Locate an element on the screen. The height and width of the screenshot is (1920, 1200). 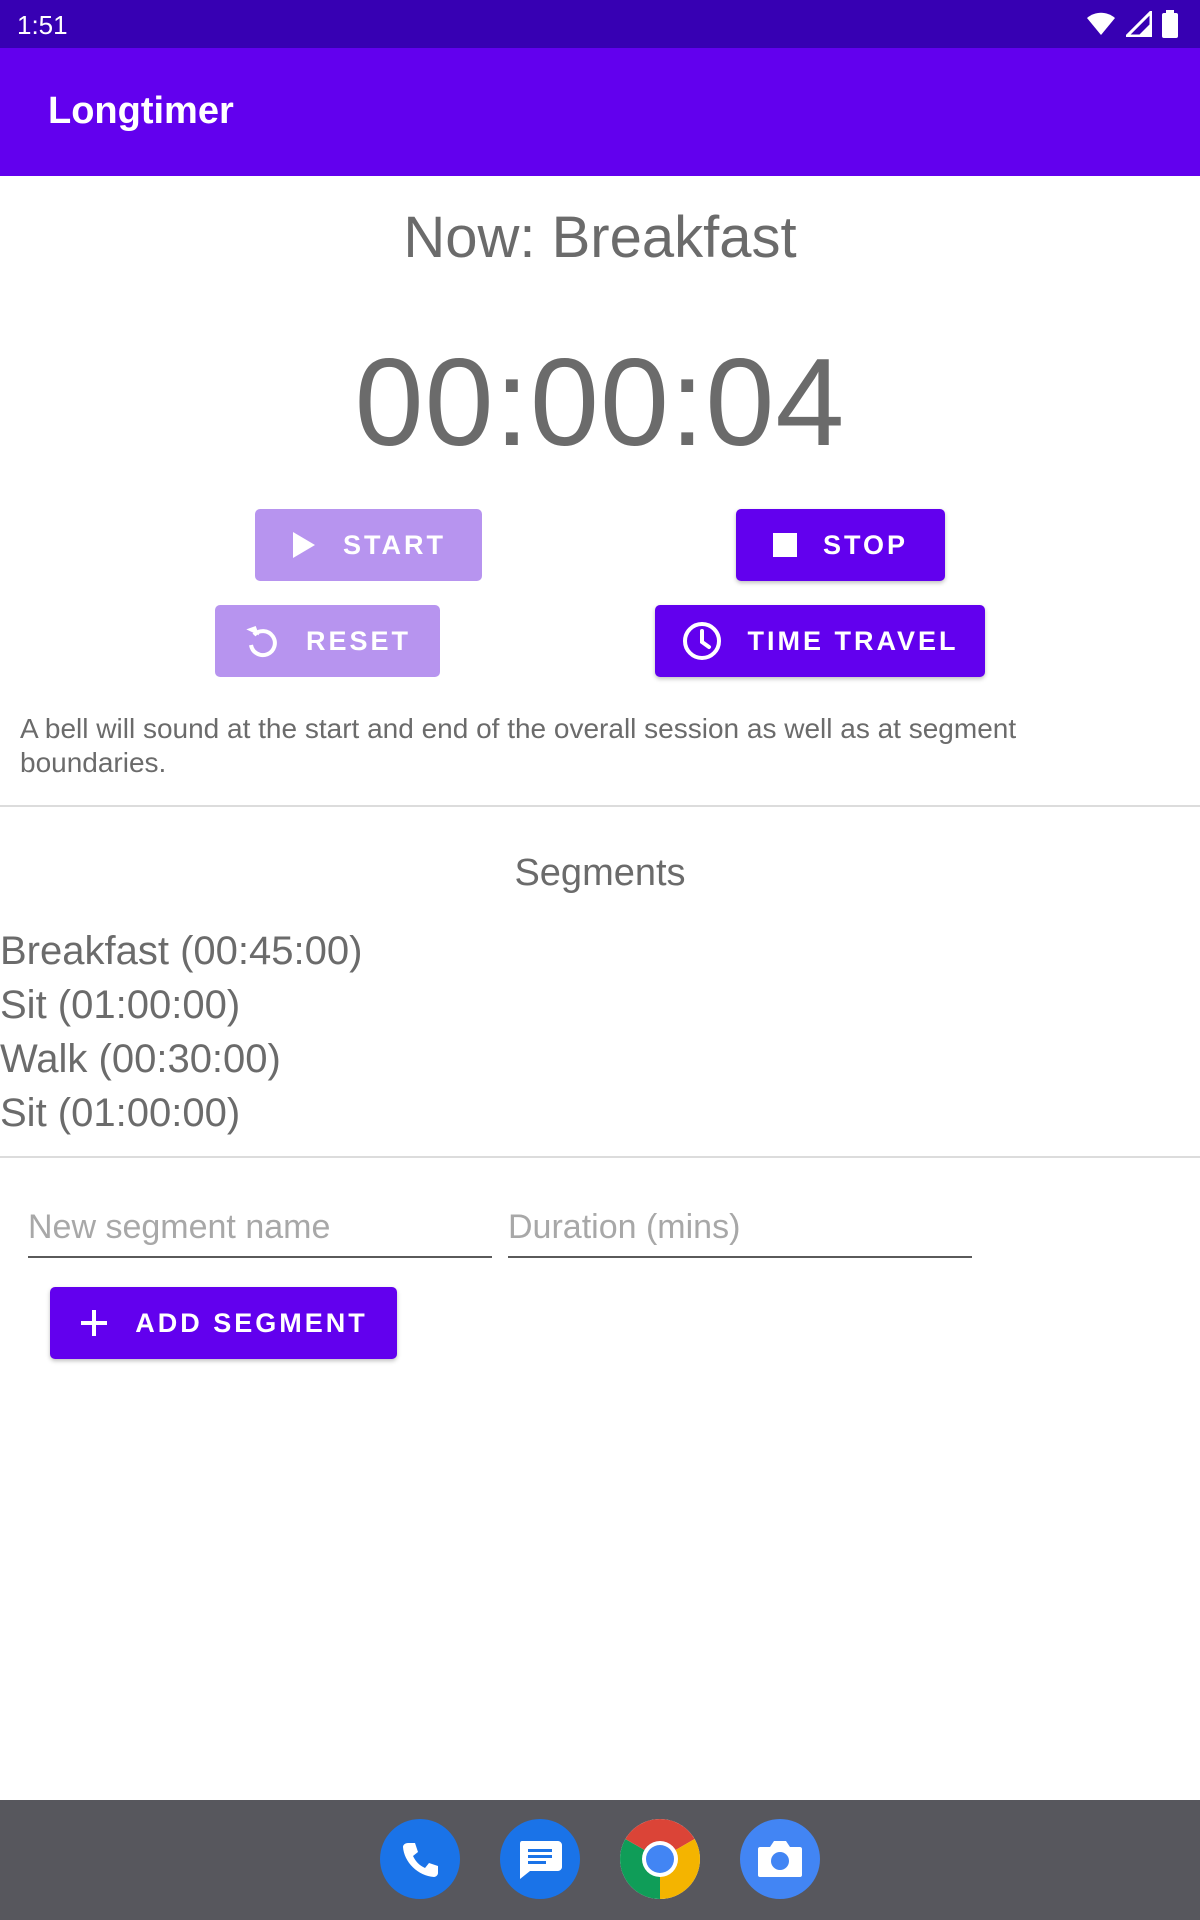
play-icon is located at coordinates (304, 545).